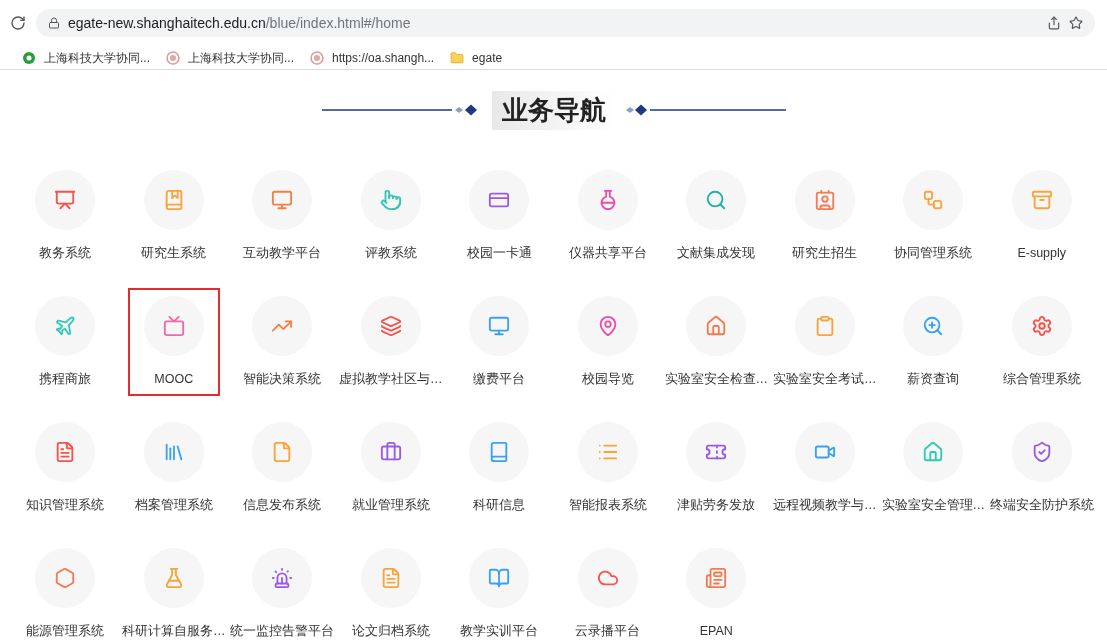 The height and width of the screenshot is (641, 1107). I want to click on app-tile: 校园一卡通, so click(499, 216).